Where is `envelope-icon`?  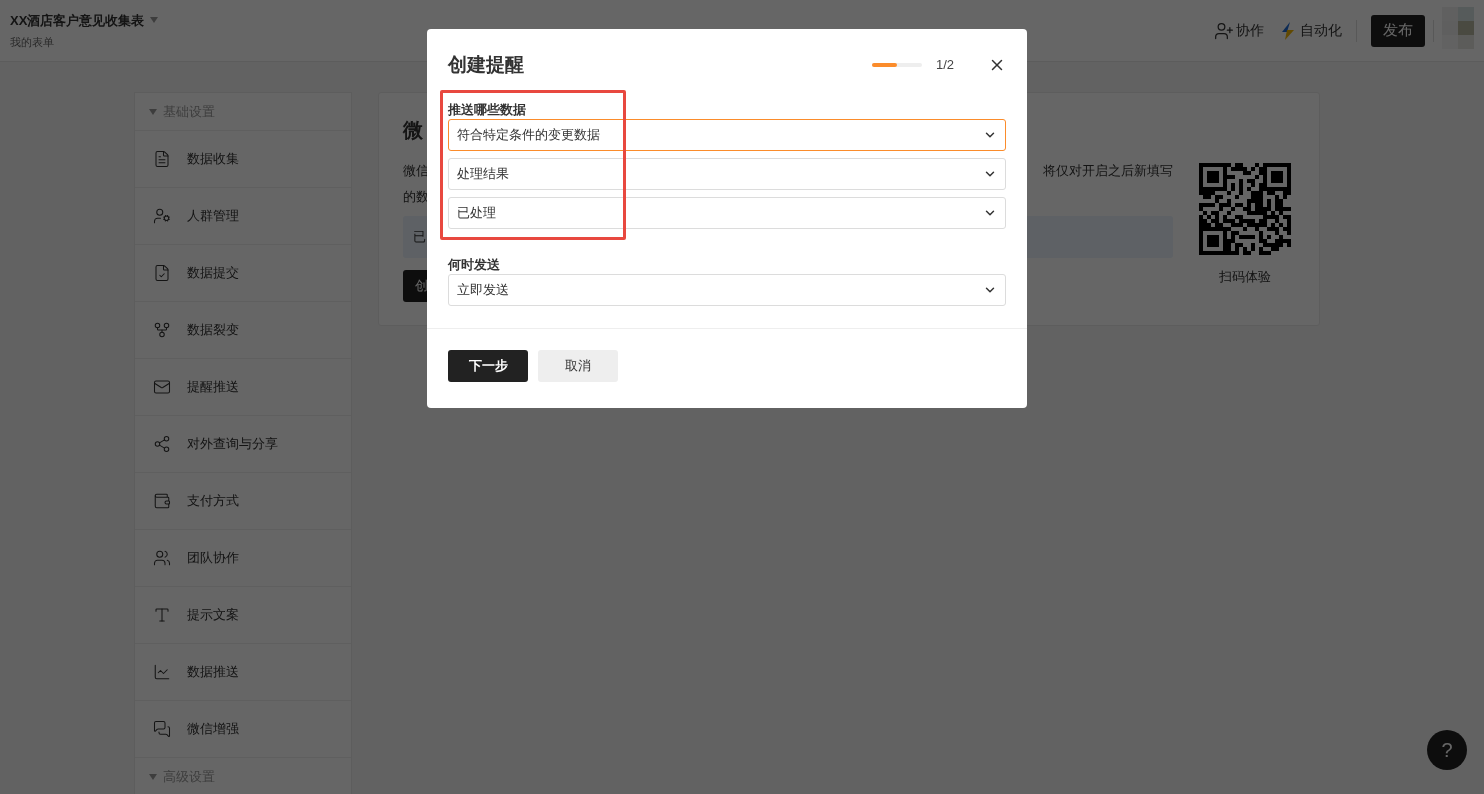
envelope-icon is located at coordinates (162, 387).